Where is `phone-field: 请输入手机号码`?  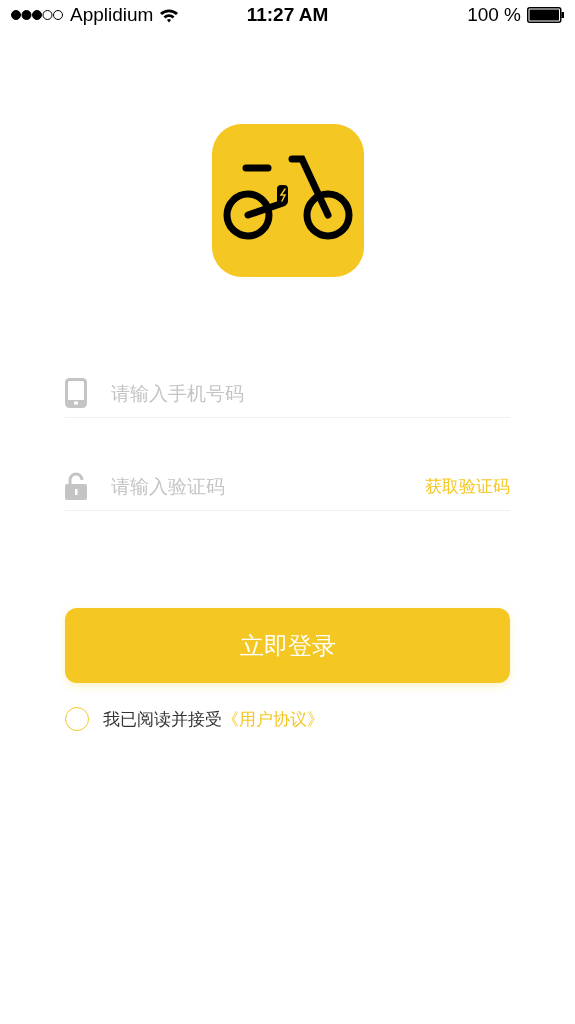
phone-field: 请输入手机号码 is located at coordinates (309, 393).